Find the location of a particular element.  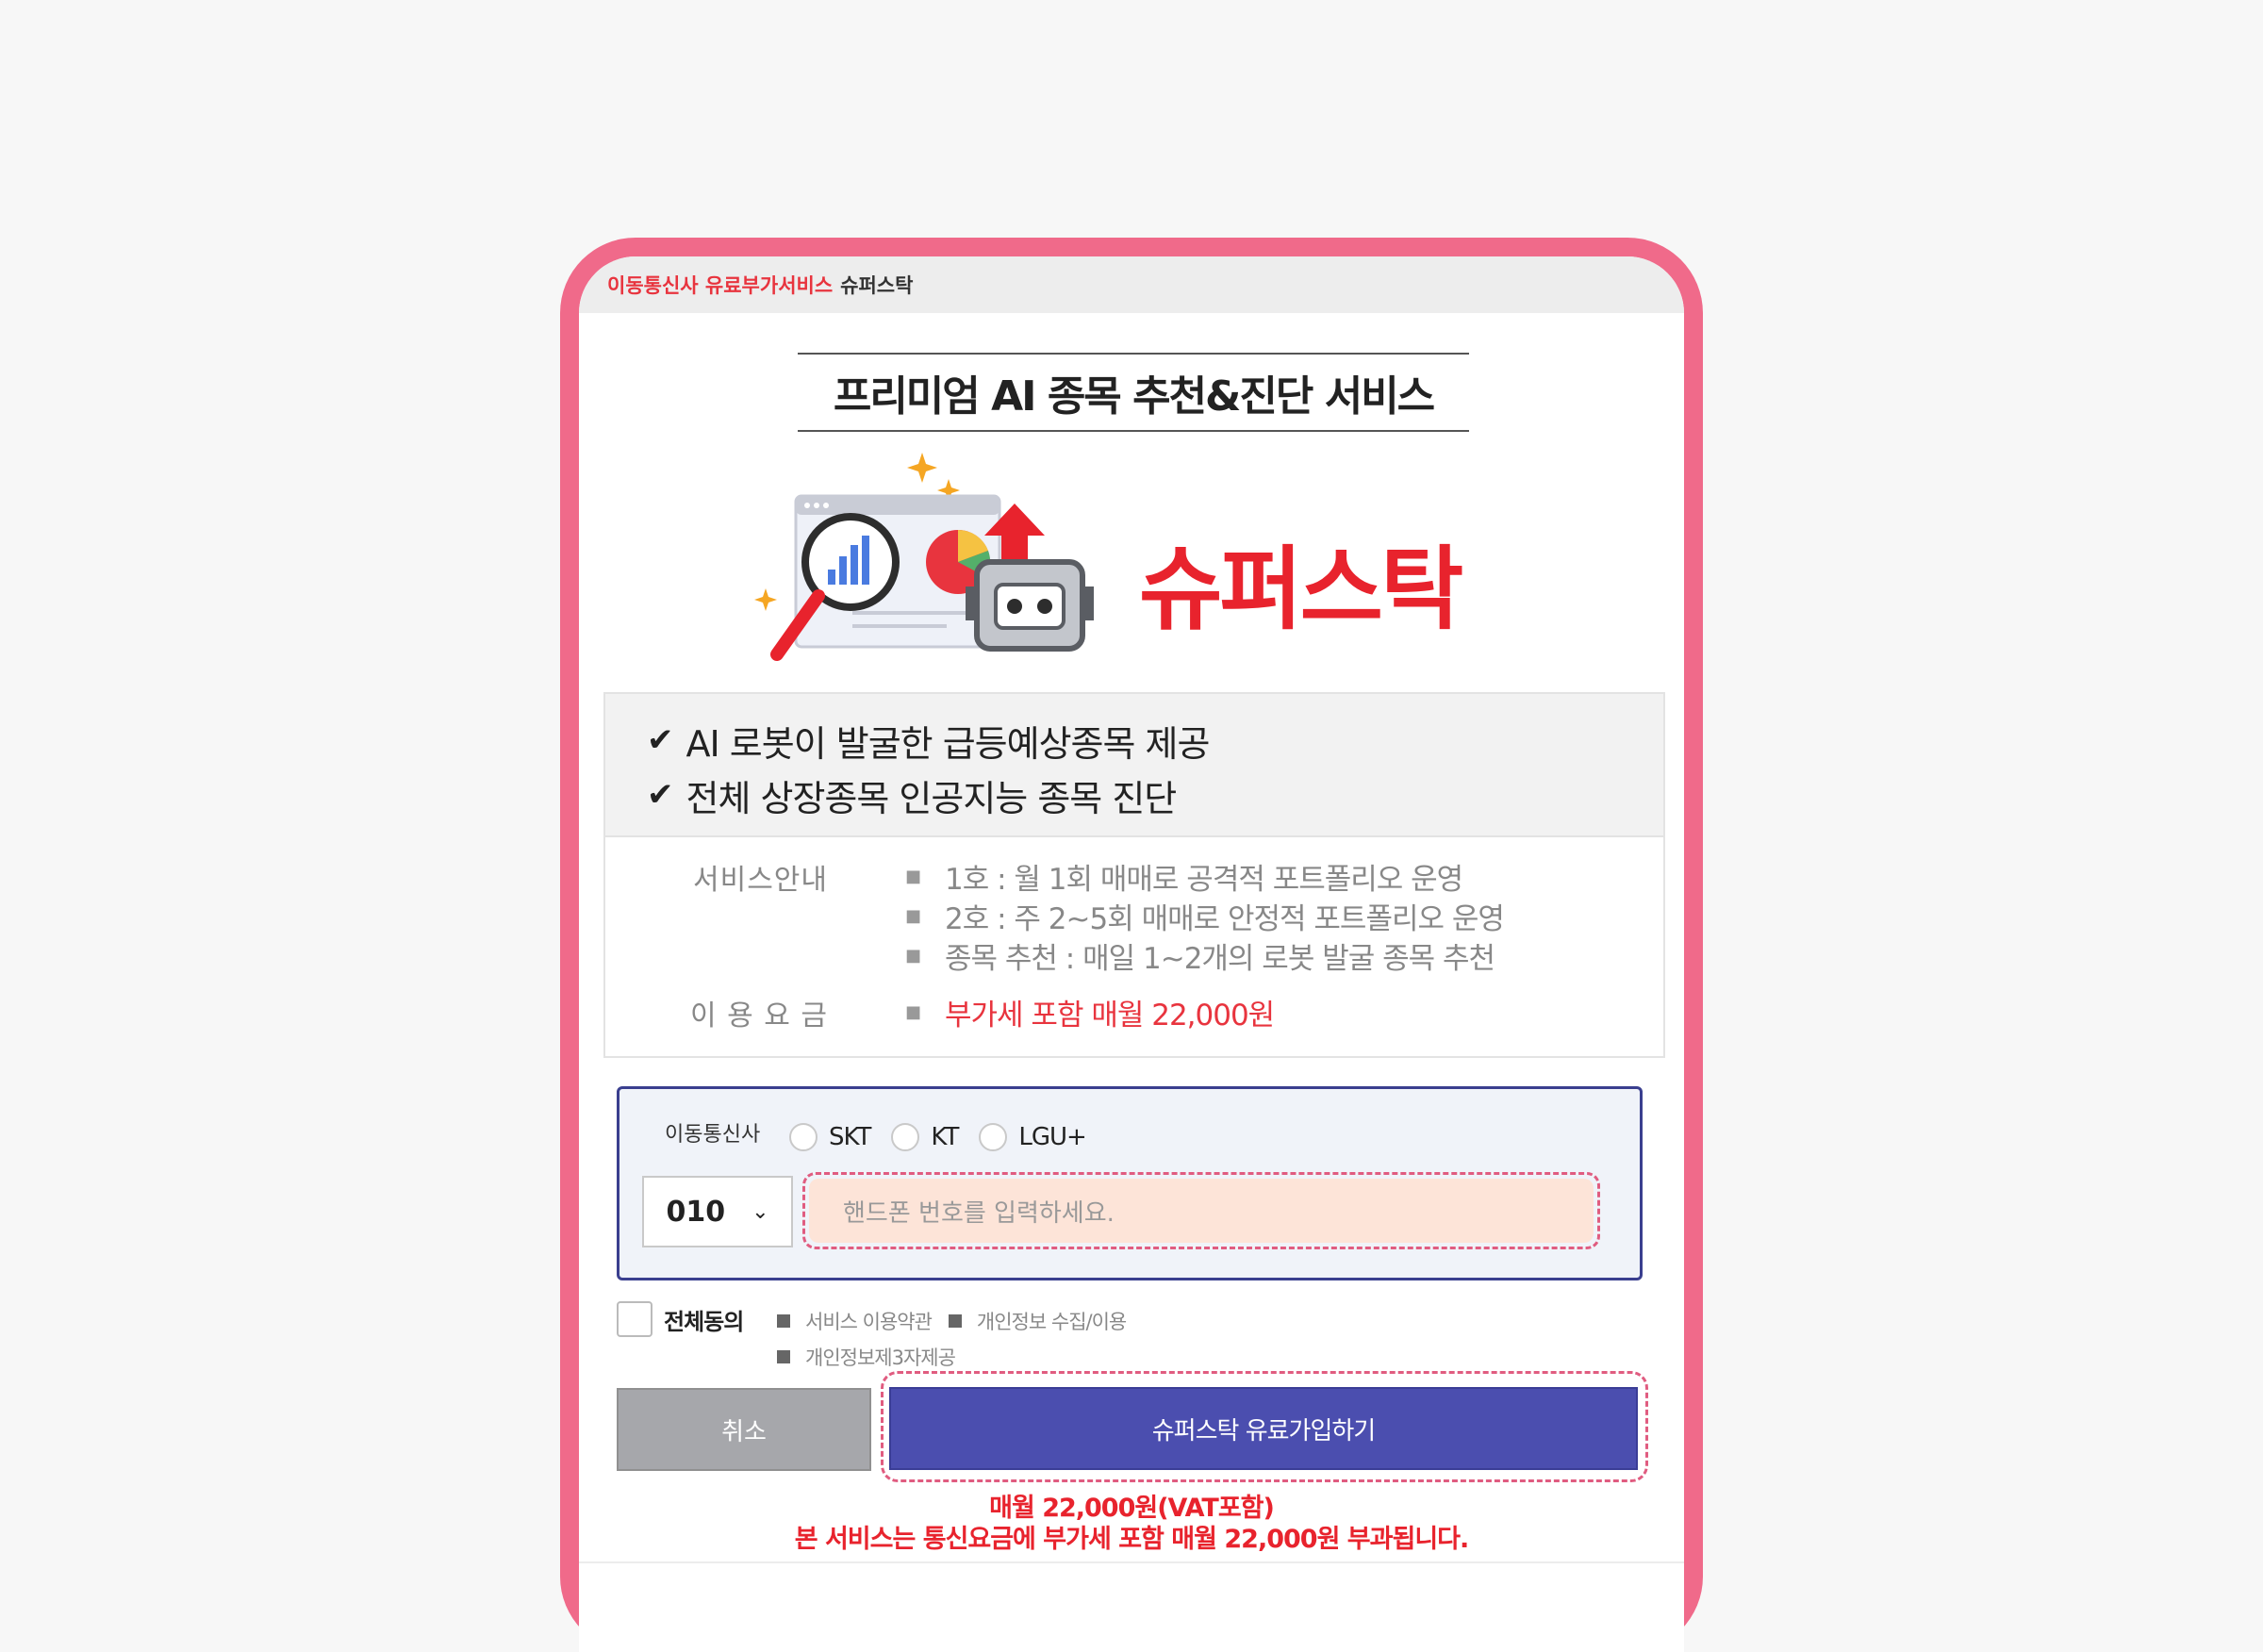

service-guide-label: 서비스안내 is located at coordinates (760, 880).